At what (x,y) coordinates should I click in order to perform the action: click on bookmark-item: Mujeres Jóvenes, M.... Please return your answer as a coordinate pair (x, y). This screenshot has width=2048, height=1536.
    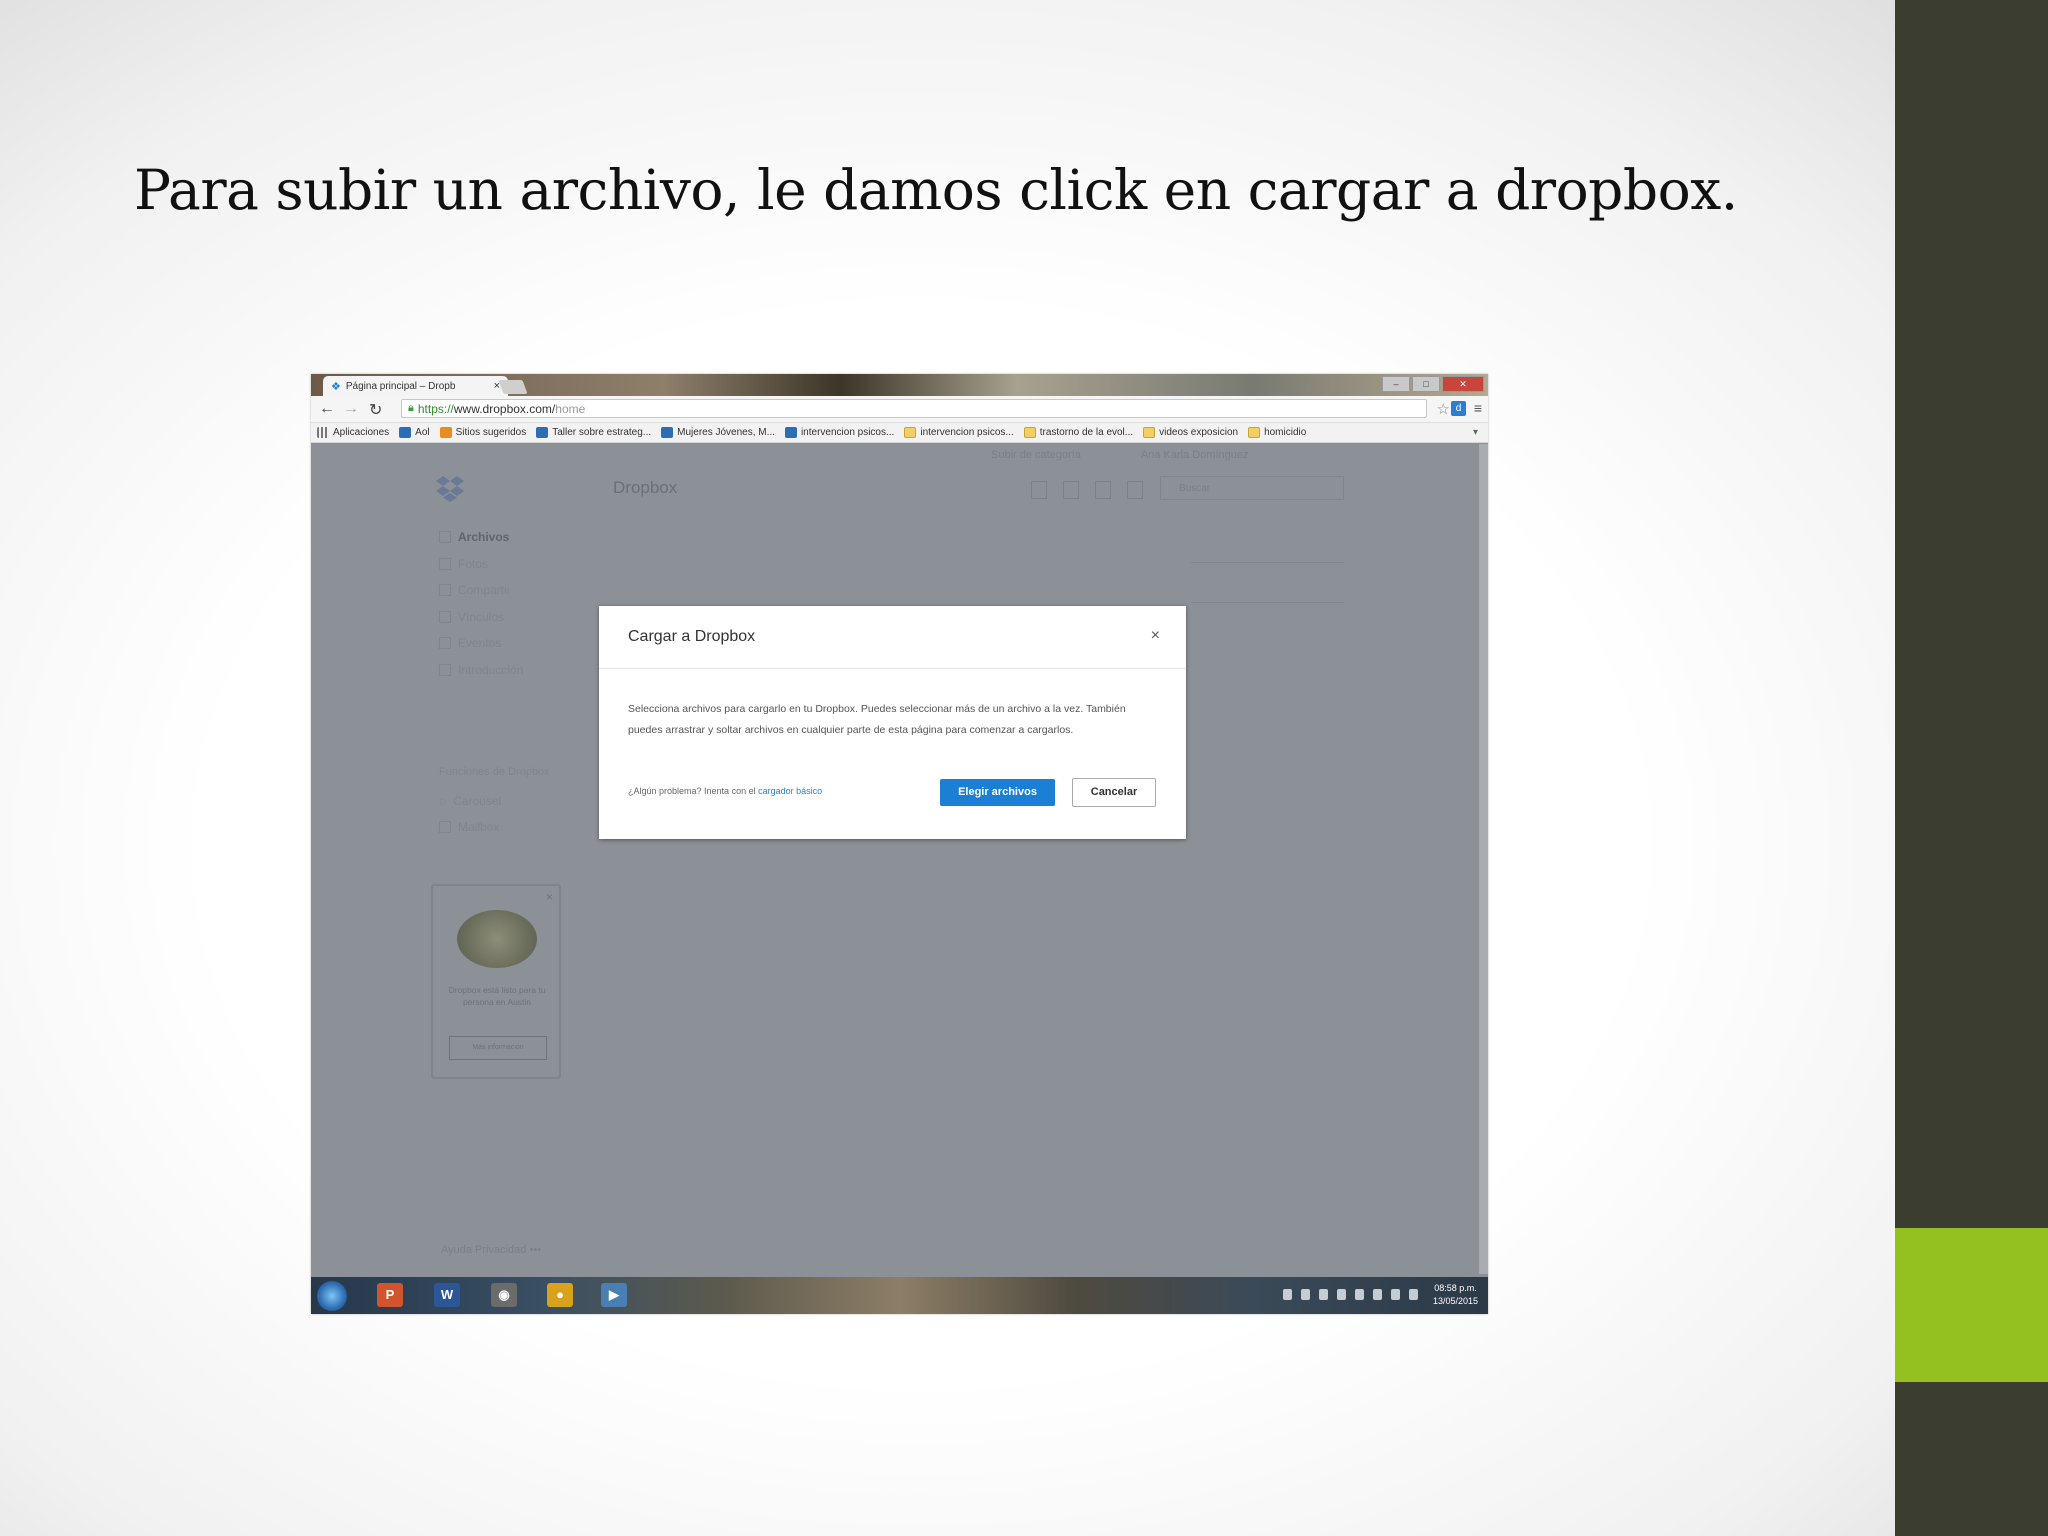
    Looking at the image, I should click on (718, 432).